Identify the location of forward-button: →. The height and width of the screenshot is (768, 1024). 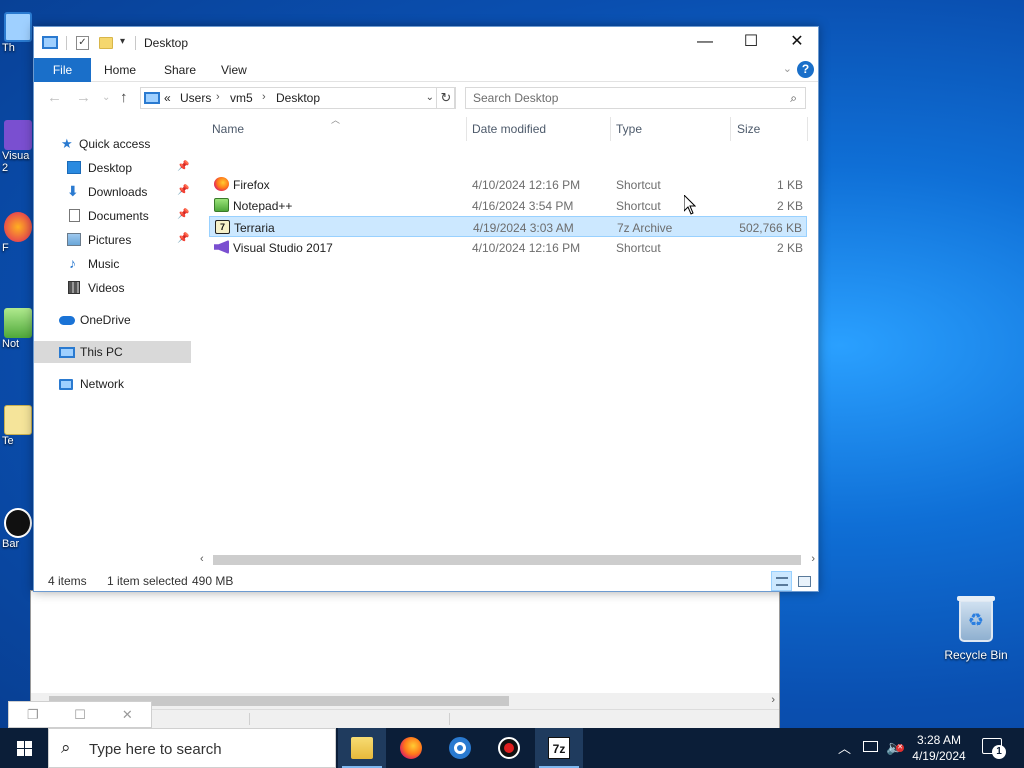
(83, 97).